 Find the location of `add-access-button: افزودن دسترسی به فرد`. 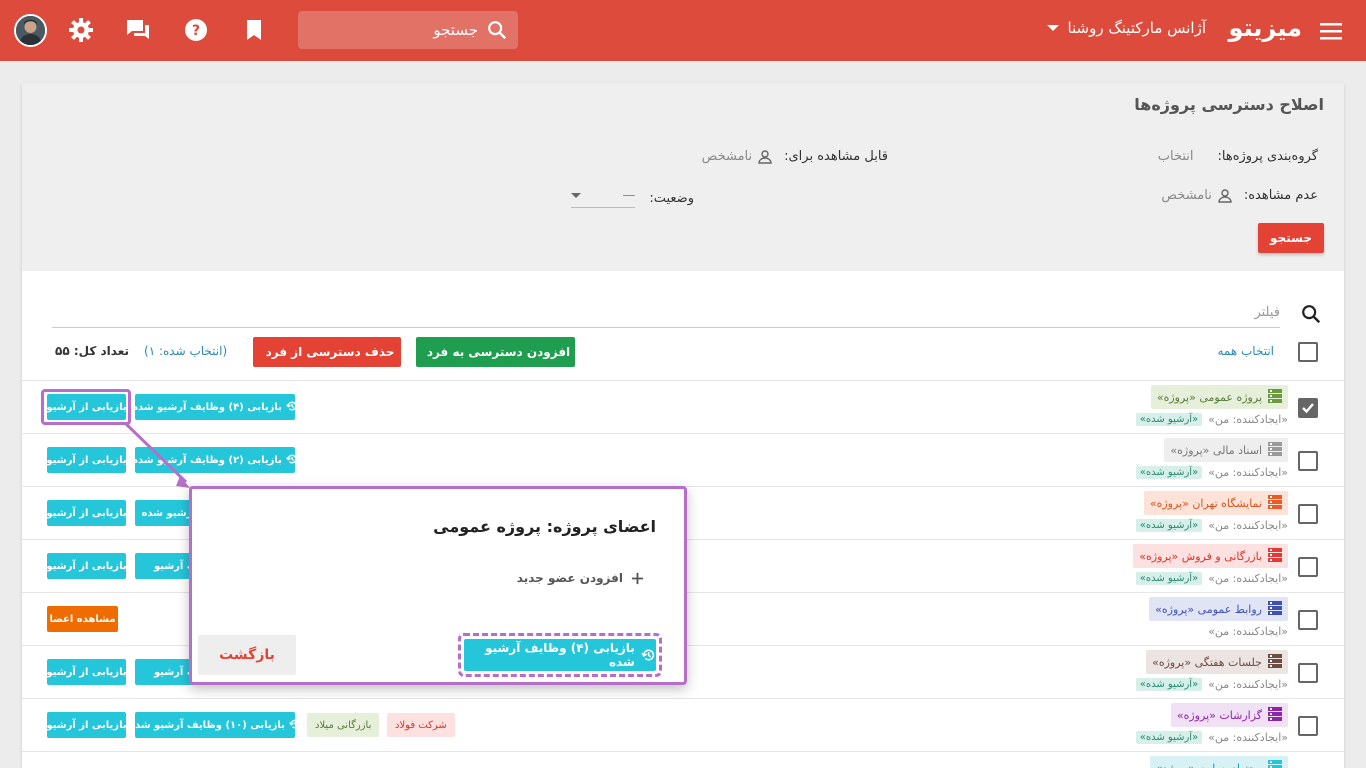

add-access-button: افزودن دسترسی به فرد is located at coordinates (495, 352).